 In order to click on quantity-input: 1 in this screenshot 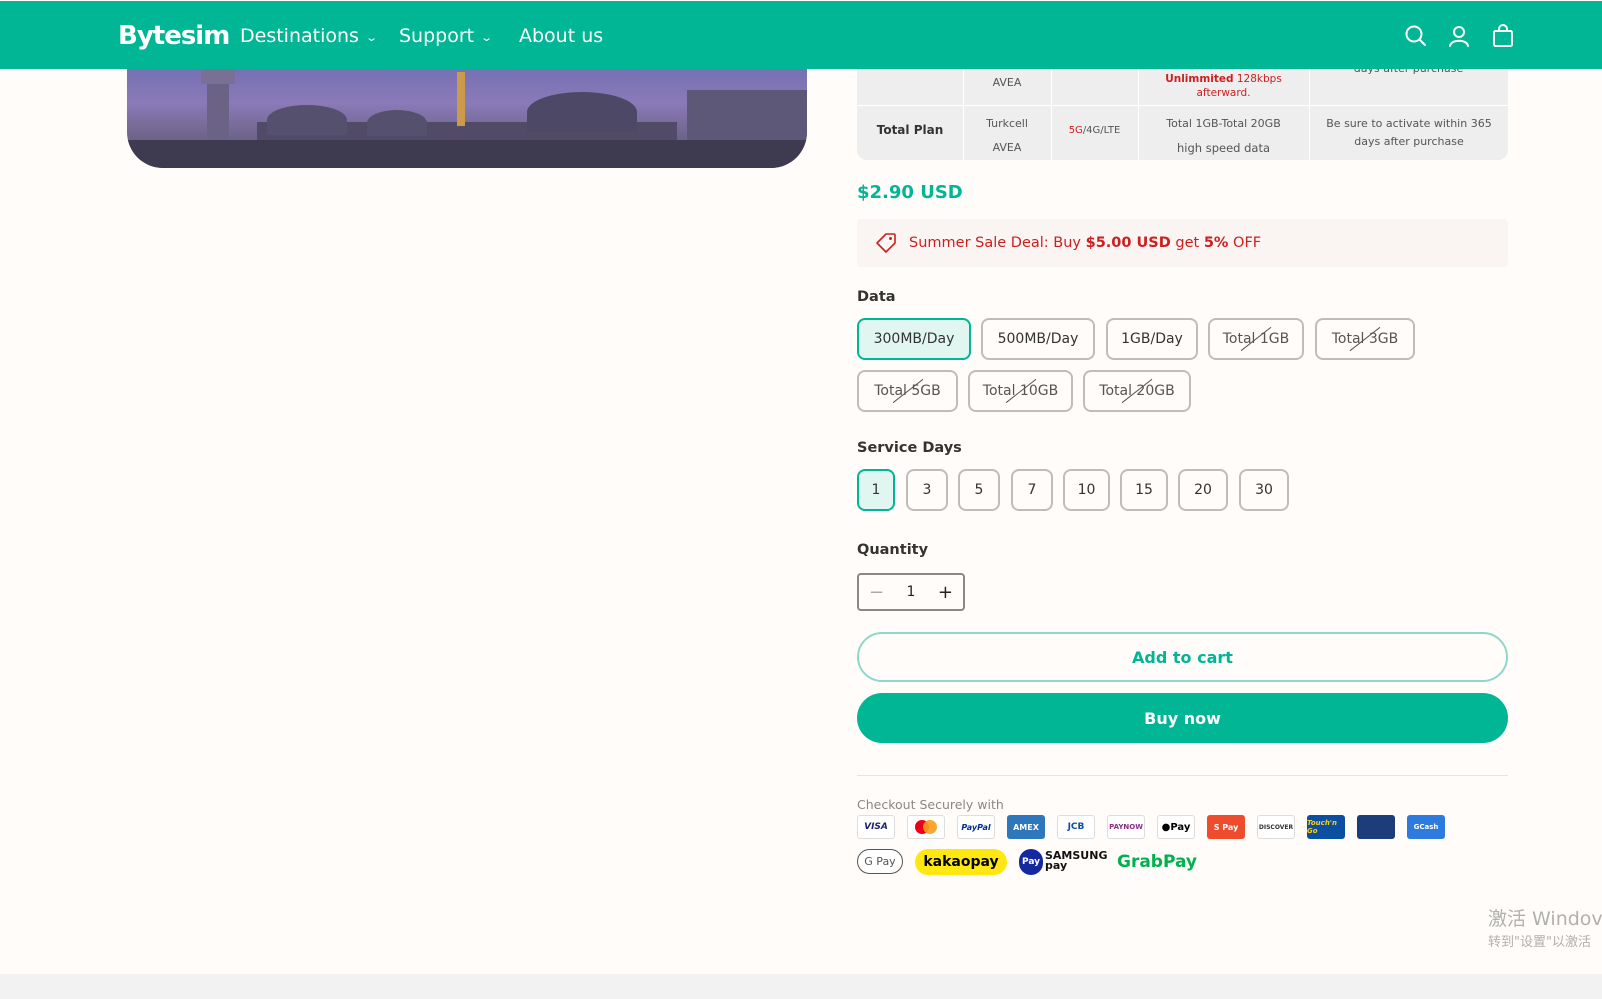, I will do `click(911, 592)`.